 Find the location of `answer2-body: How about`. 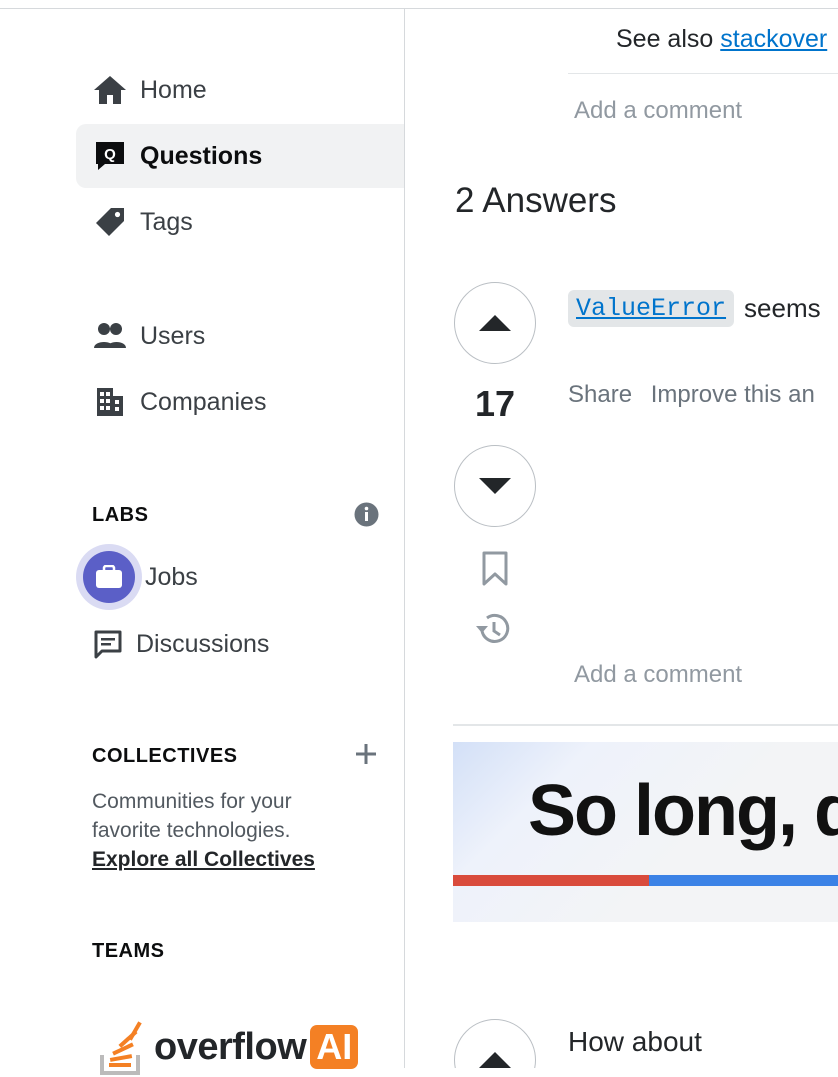

answer2-body: How about is located at coordinates (635, 1041).